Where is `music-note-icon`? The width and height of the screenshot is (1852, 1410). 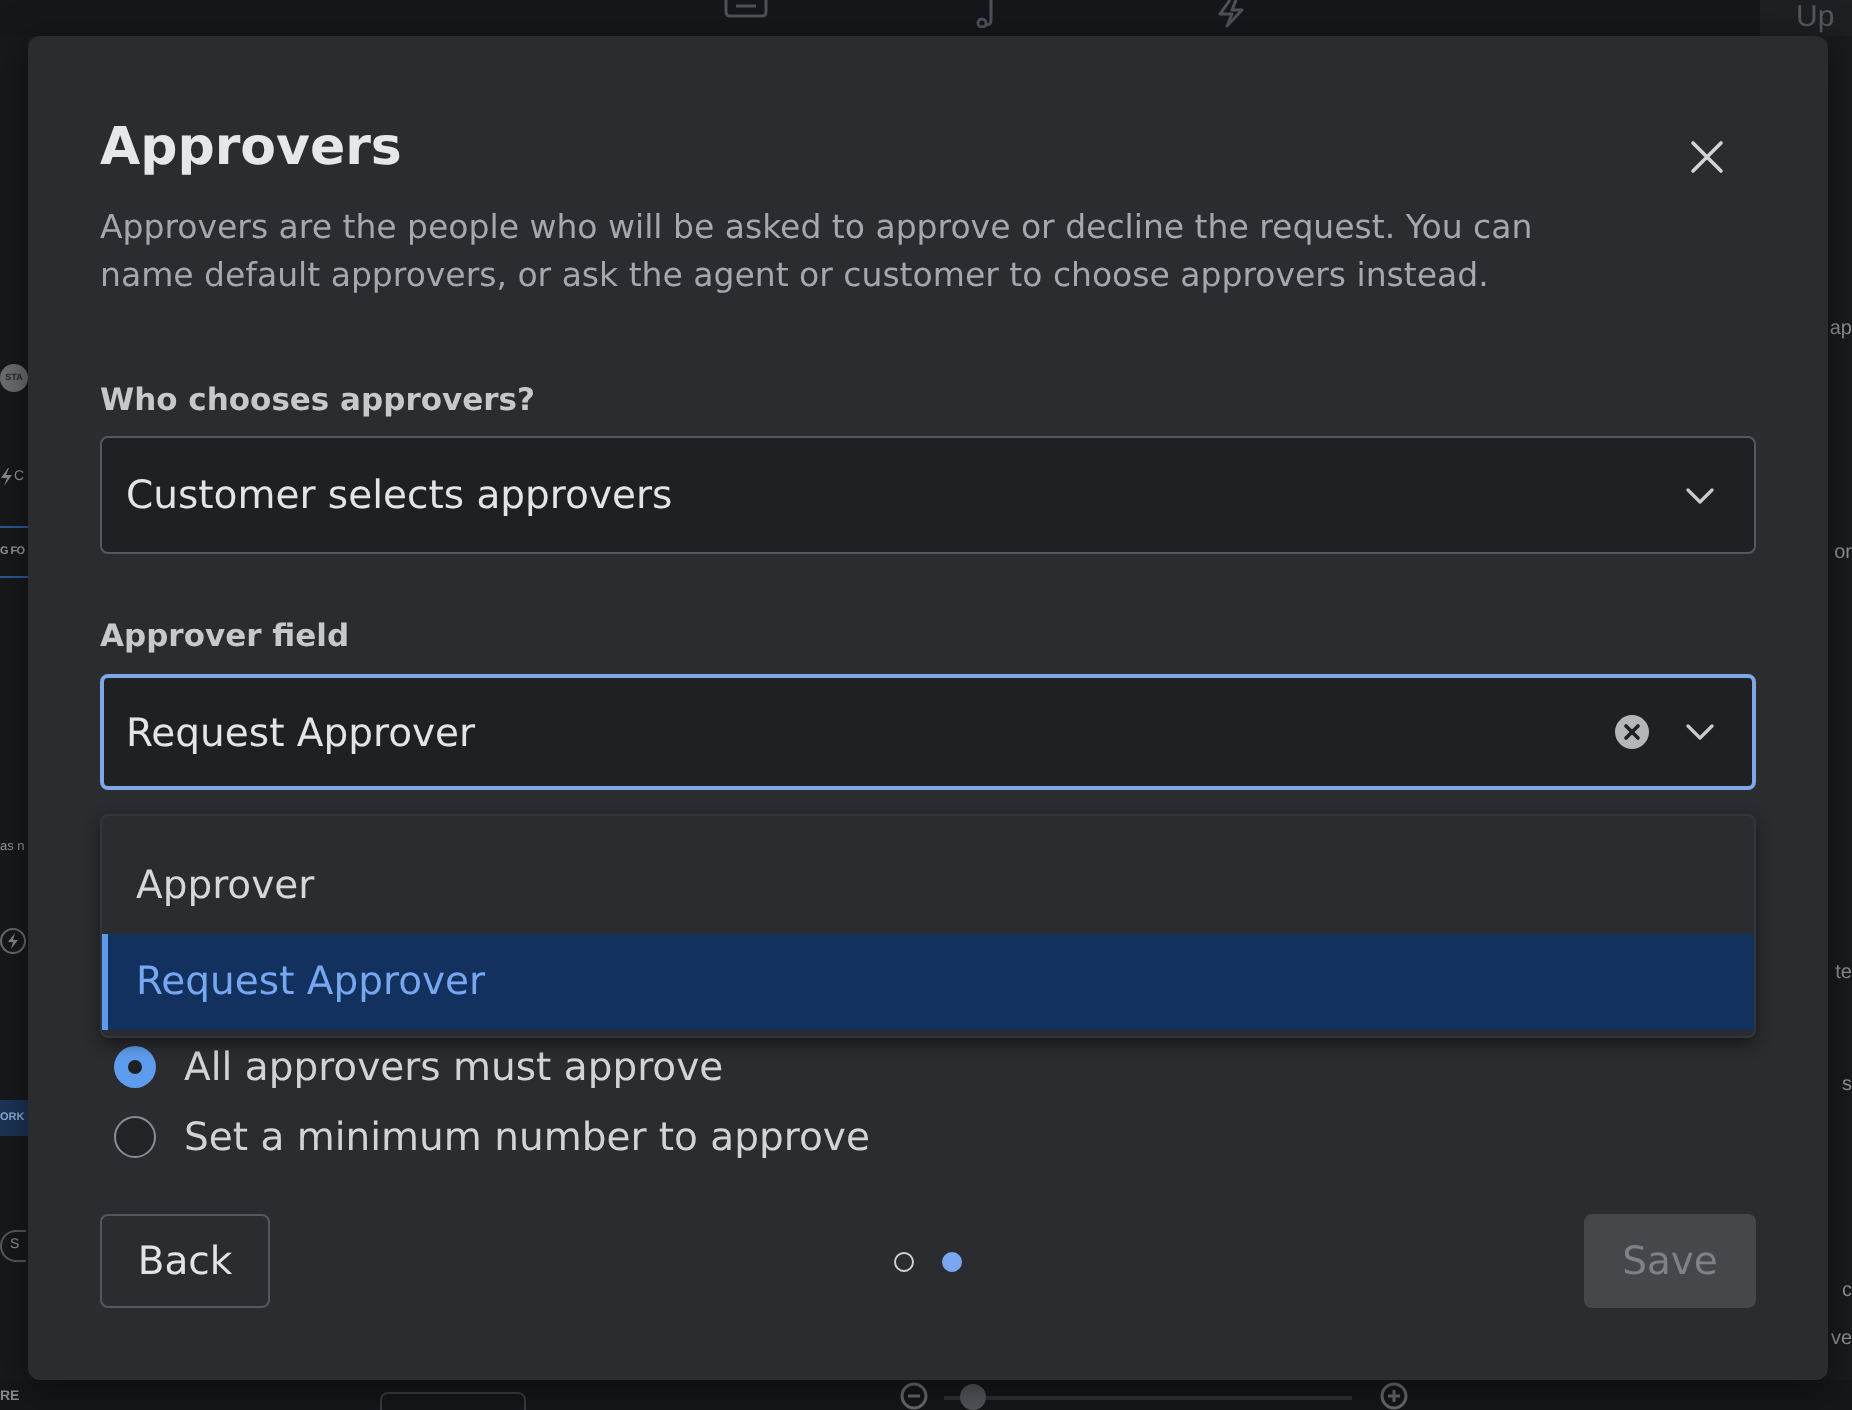 music-note-icon is located at coordinates (985, 14).